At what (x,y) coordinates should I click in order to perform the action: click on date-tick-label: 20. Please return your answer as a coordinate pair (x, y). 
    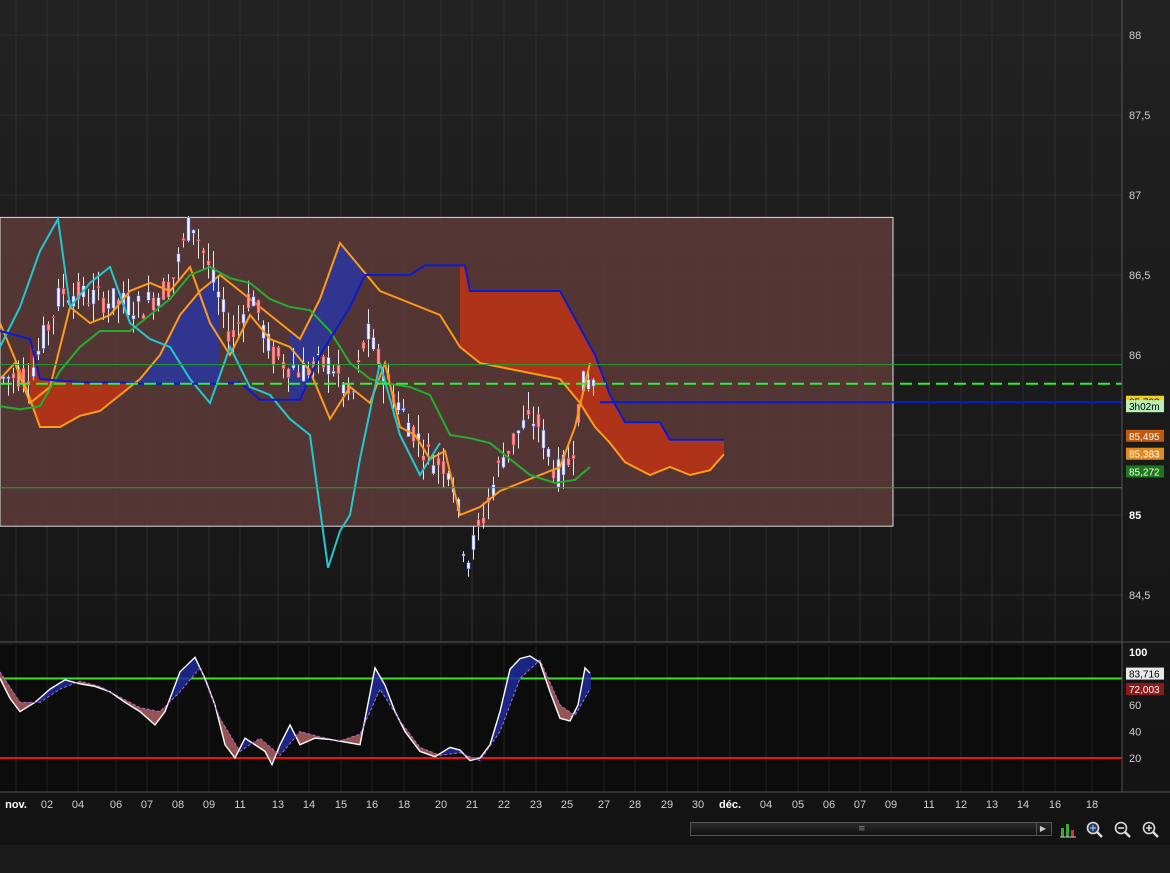
    Looking at the image, I should click on (441, 805).